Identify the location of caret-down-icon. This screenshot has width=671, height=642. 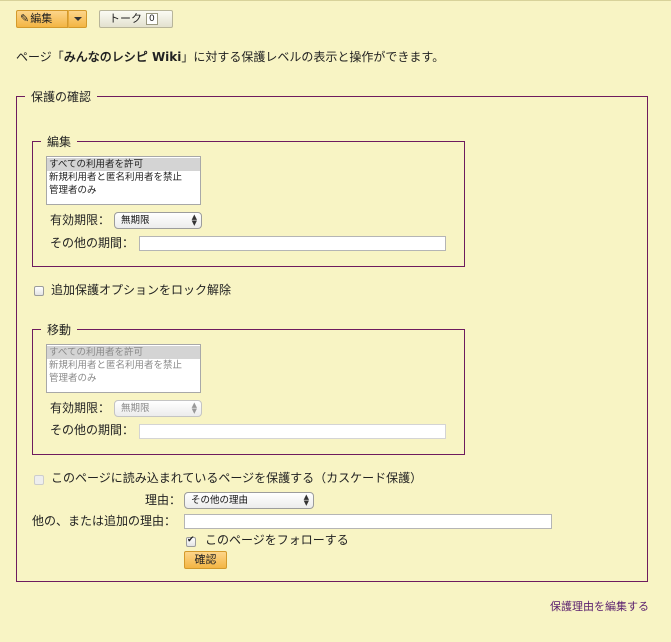
(78, 19).